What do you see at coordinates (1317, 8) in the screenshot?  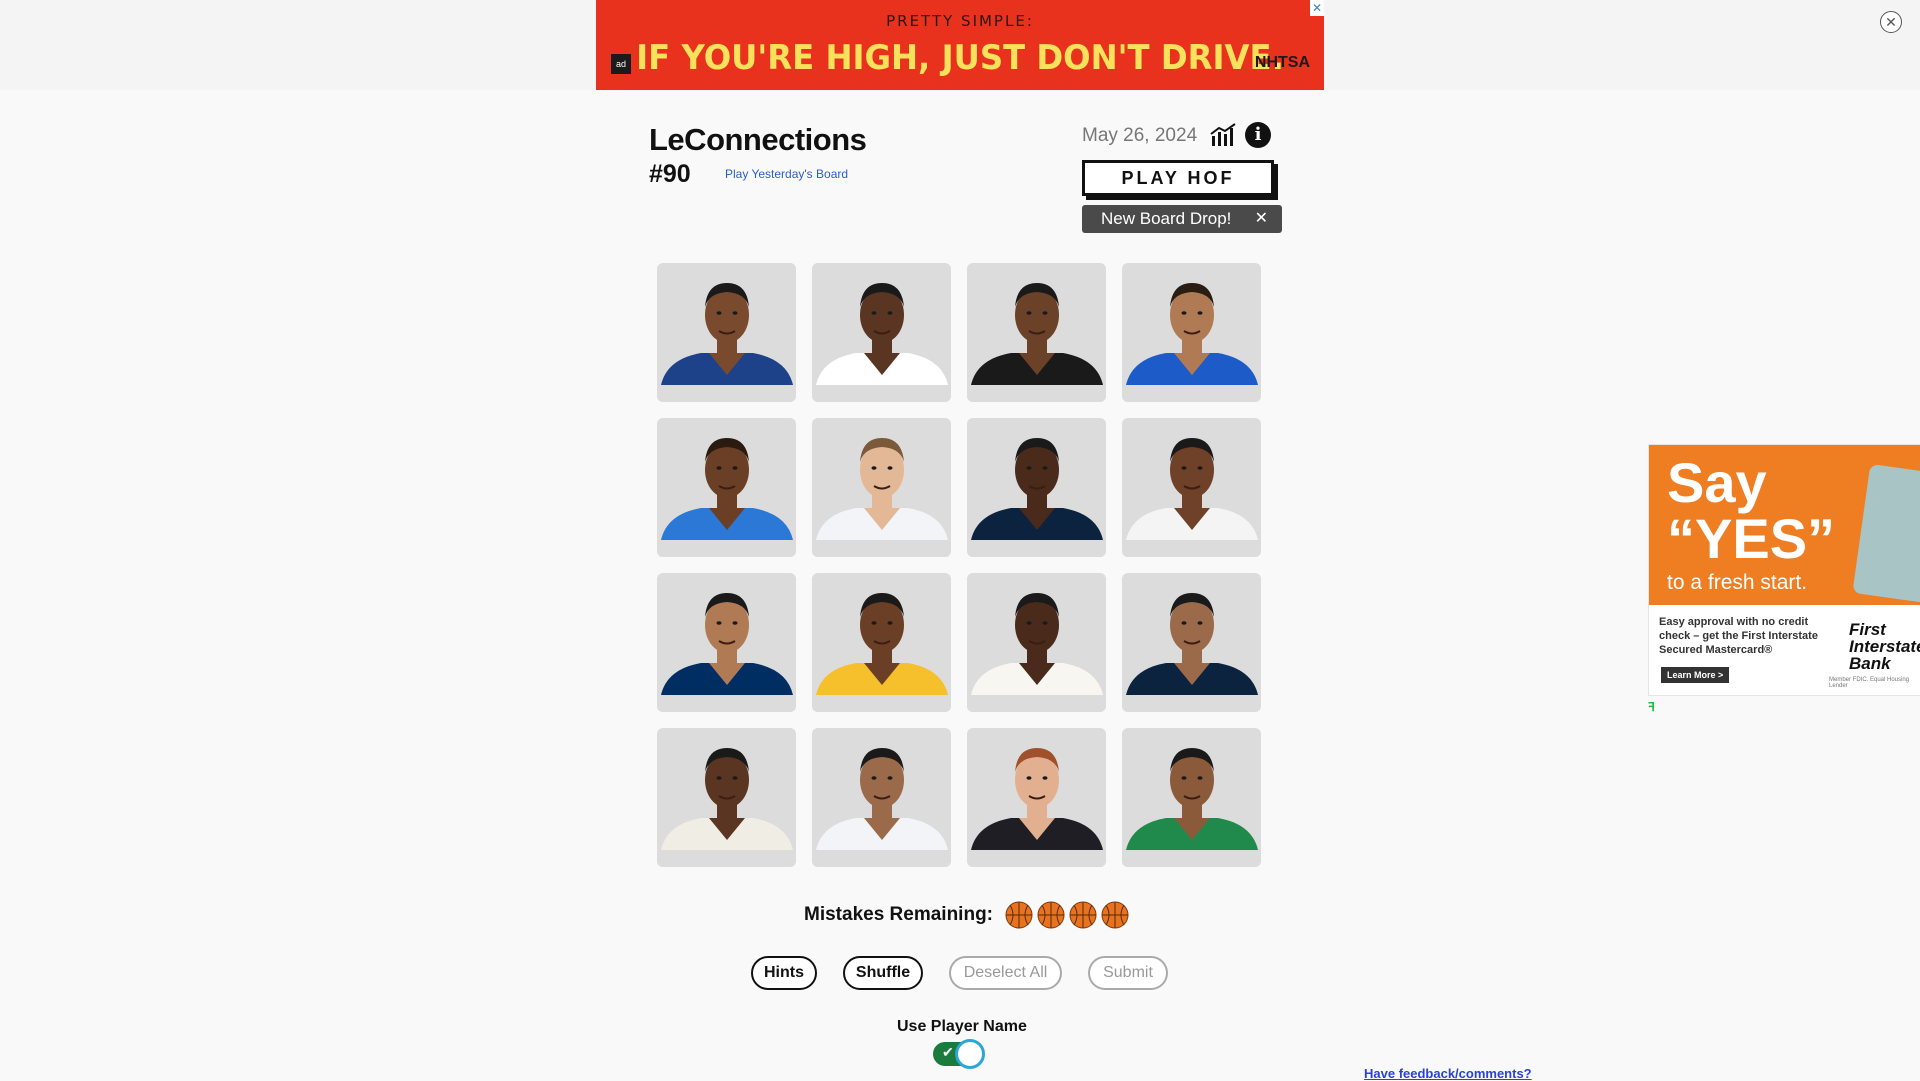 I see `ad-close-icon: ✕` at bounding box center [1317, 8].